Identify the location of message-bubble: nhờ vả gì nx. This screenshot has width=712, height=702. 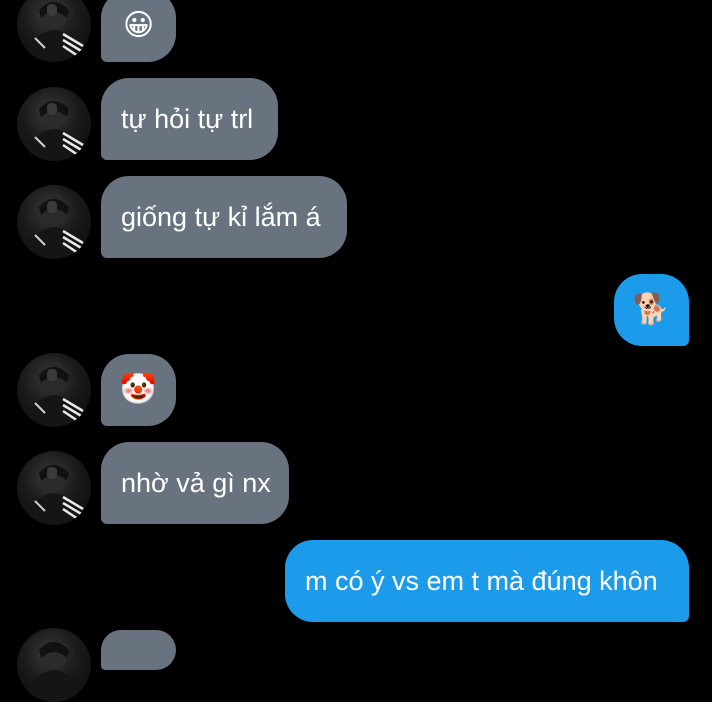
(195, 483).